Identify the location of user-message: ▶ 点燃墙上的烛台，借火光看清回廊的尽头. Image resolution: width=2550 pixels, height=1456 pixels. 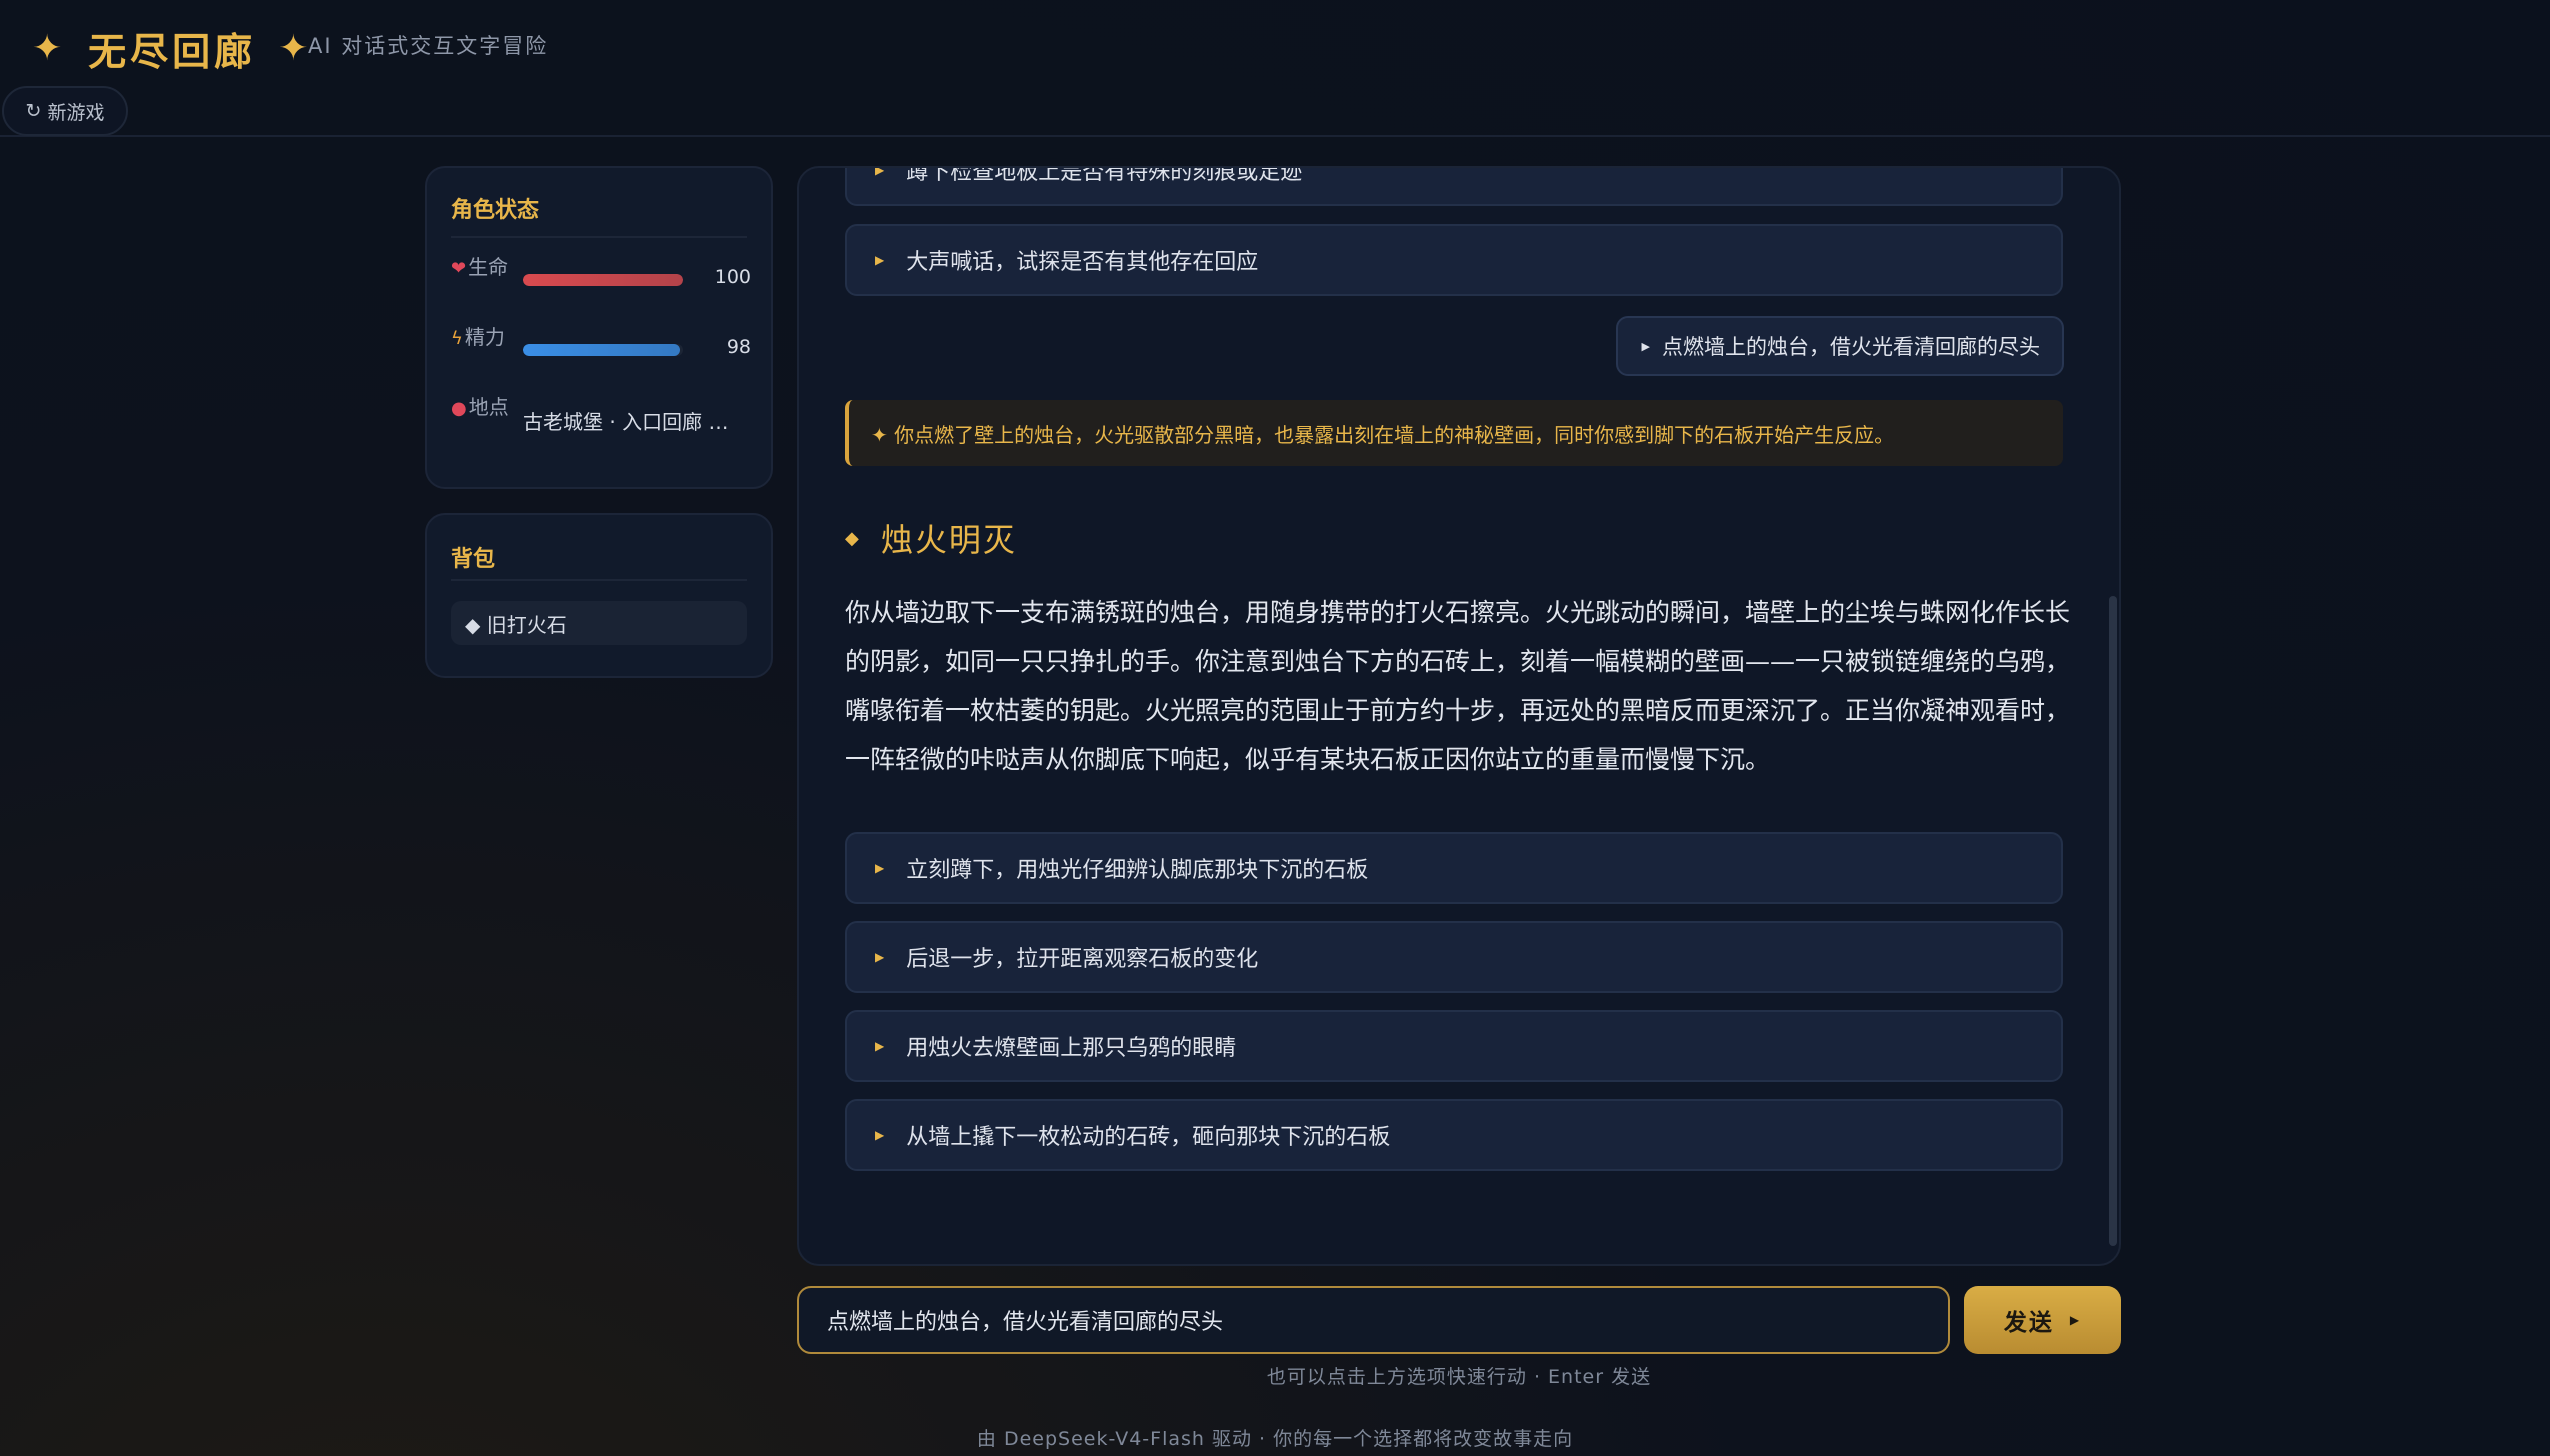
(1839, 346).